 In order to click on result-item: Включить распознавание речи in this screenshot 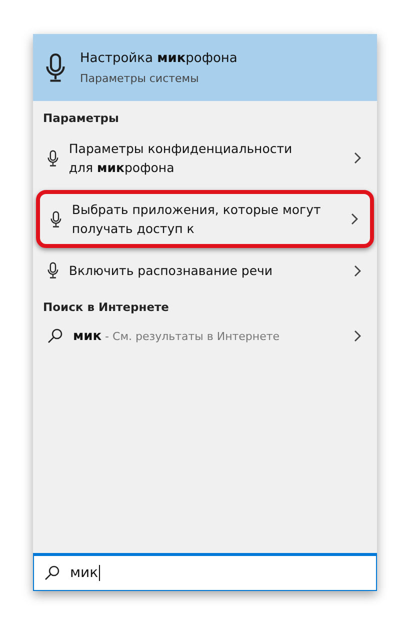, I will do `click(205, 270)`.